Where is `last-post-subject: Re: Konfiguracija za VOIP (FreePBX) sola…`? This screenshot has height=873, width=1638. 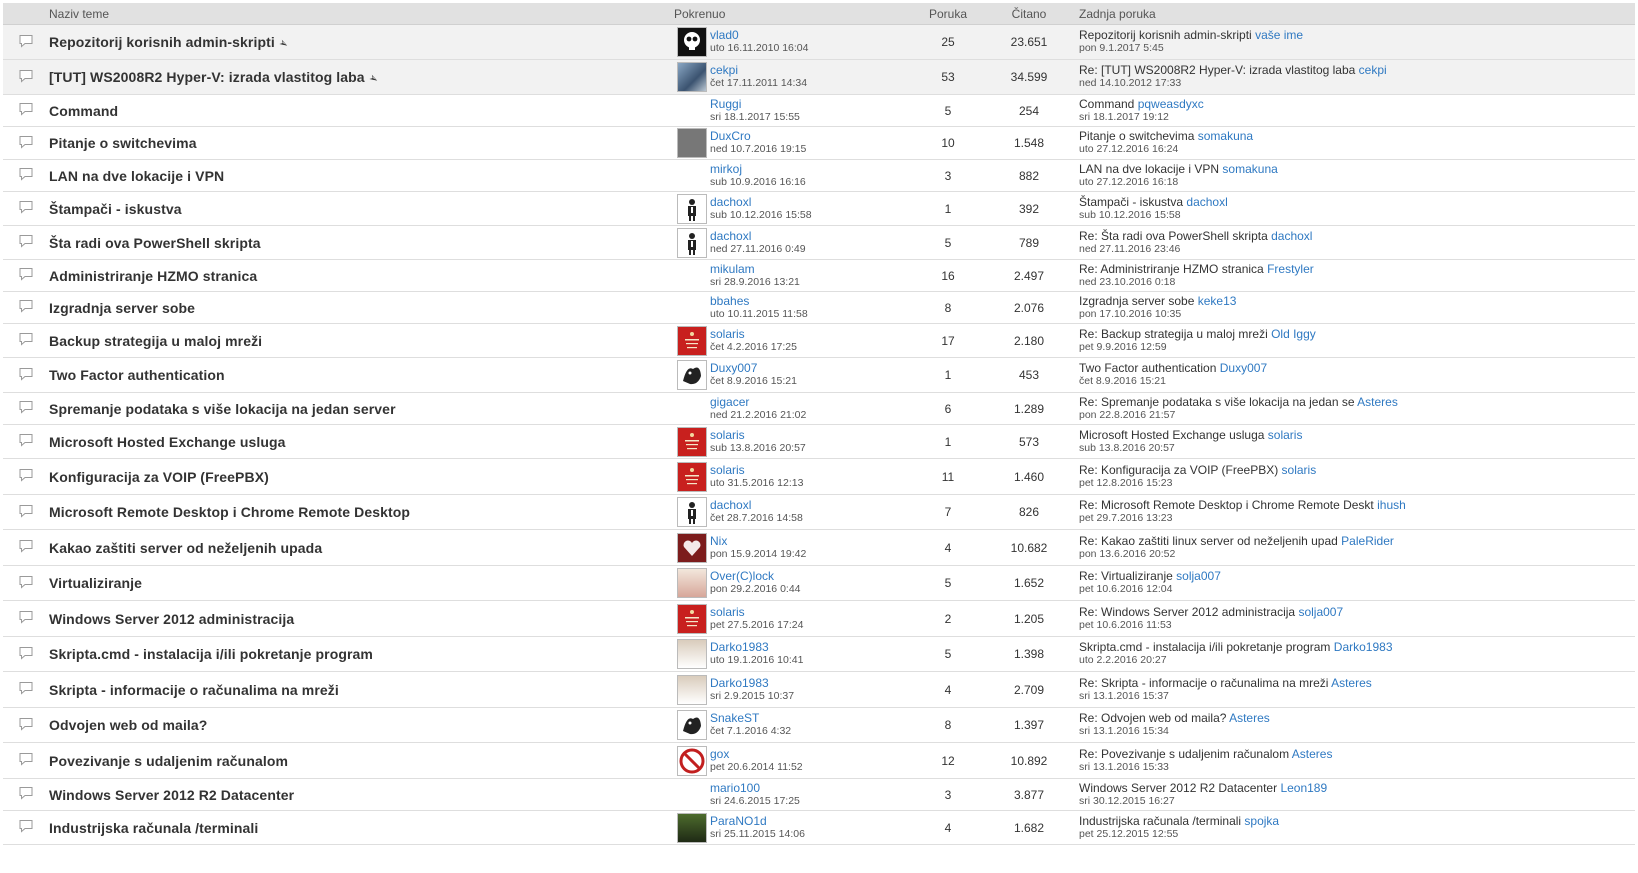
last-post-subject: Re: Konfiguracija za VOIP (FreePBX) sola… is located at coordinates (1357, 470).